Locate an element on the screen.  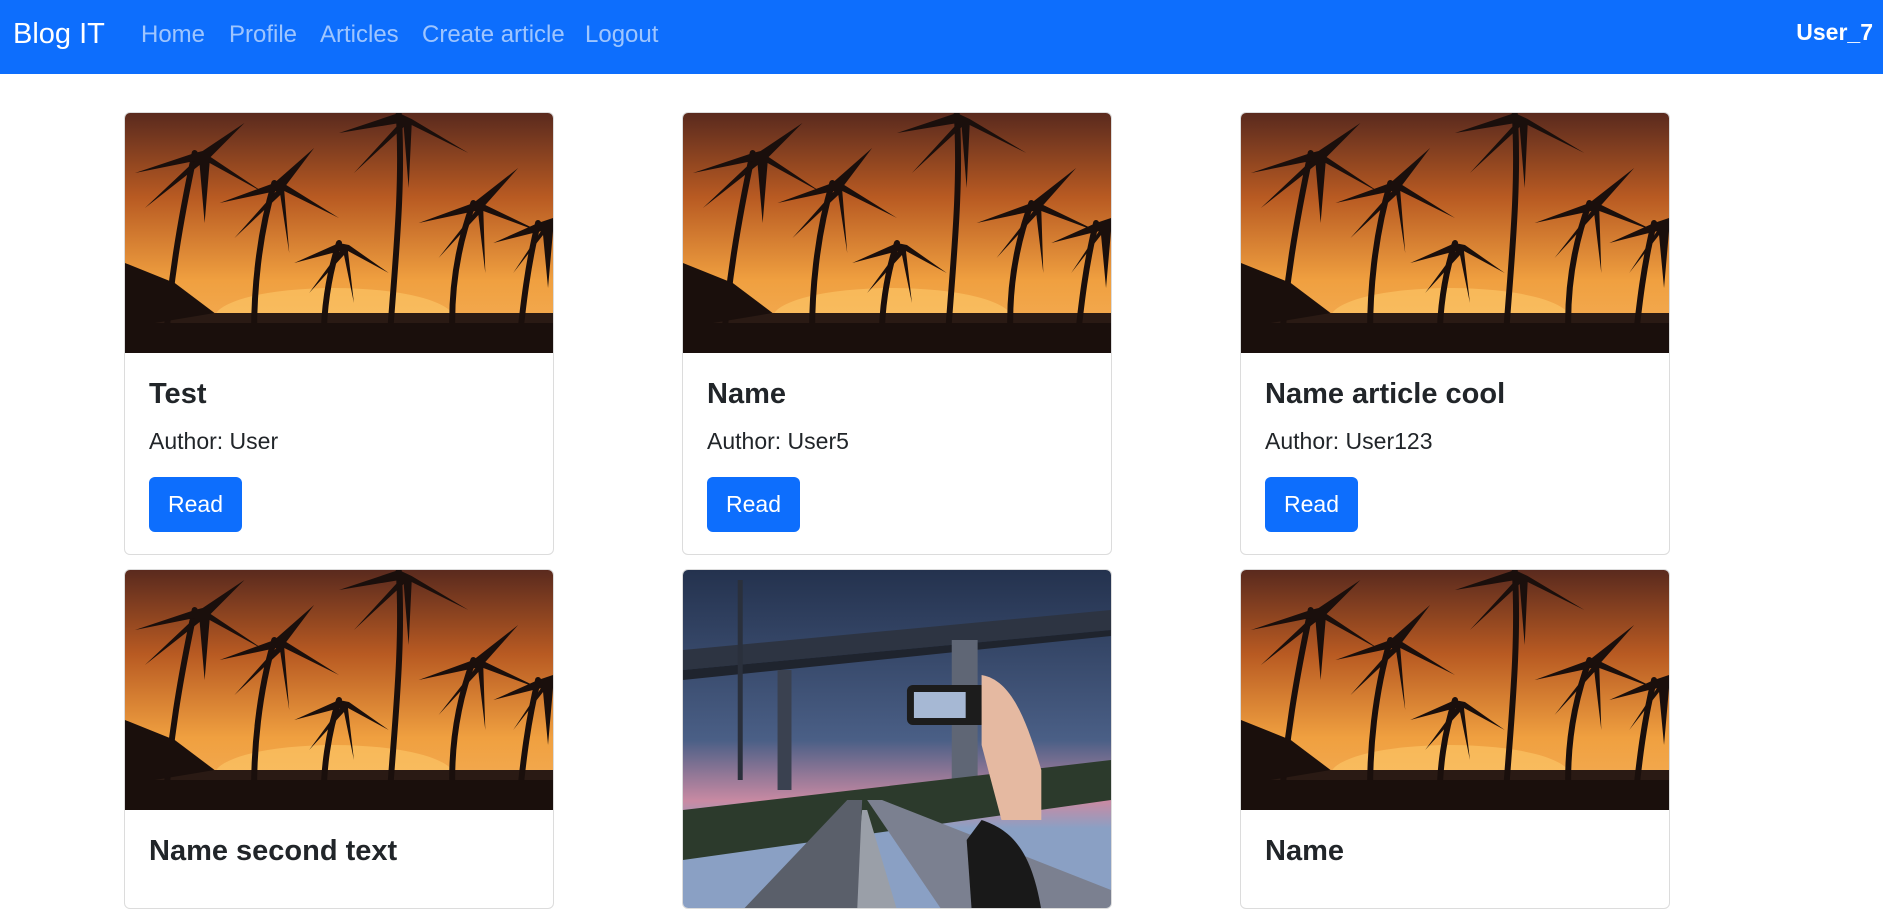
article-title: Test is located at coordinates (178, 394).